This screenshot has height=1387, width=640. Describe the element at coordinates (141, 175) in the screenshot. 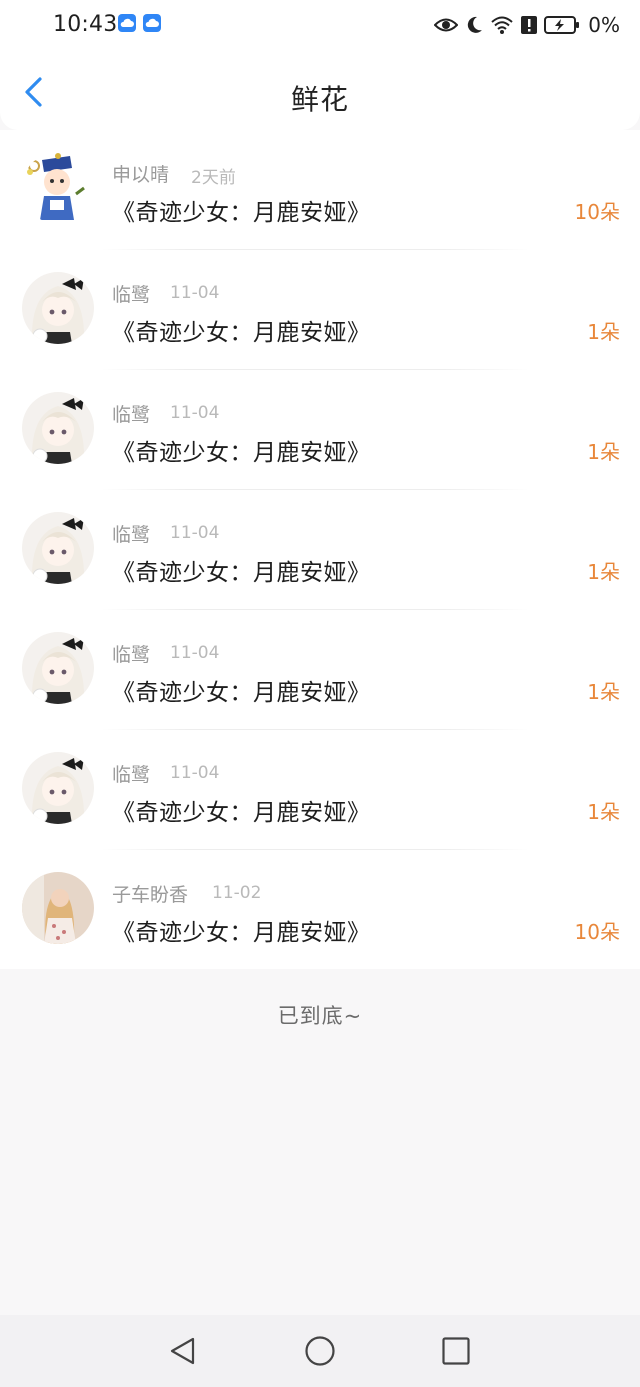

I see `sender-name: 申以晴` at that location.